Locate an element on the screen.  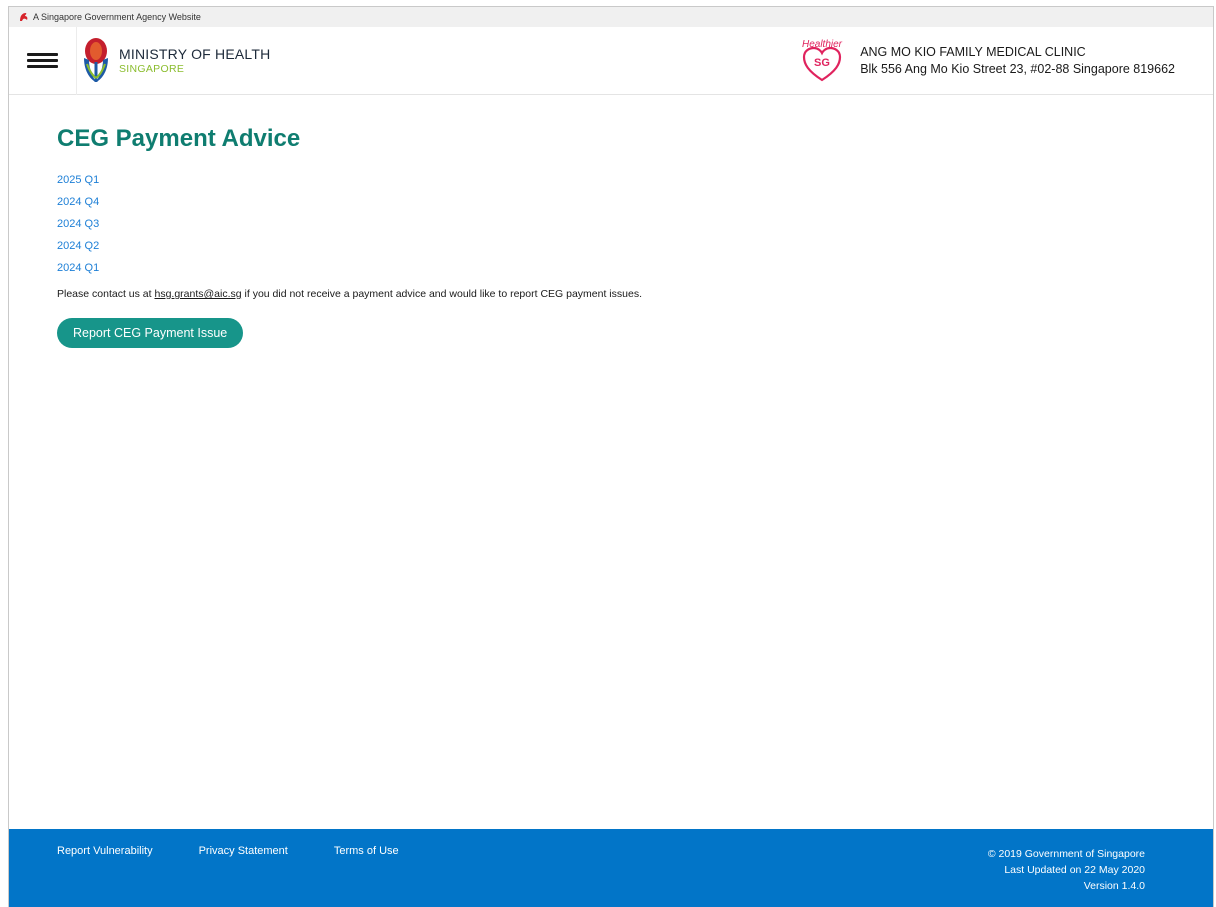
list-item: 2024 Q4 is located at coordinates (635, 202).